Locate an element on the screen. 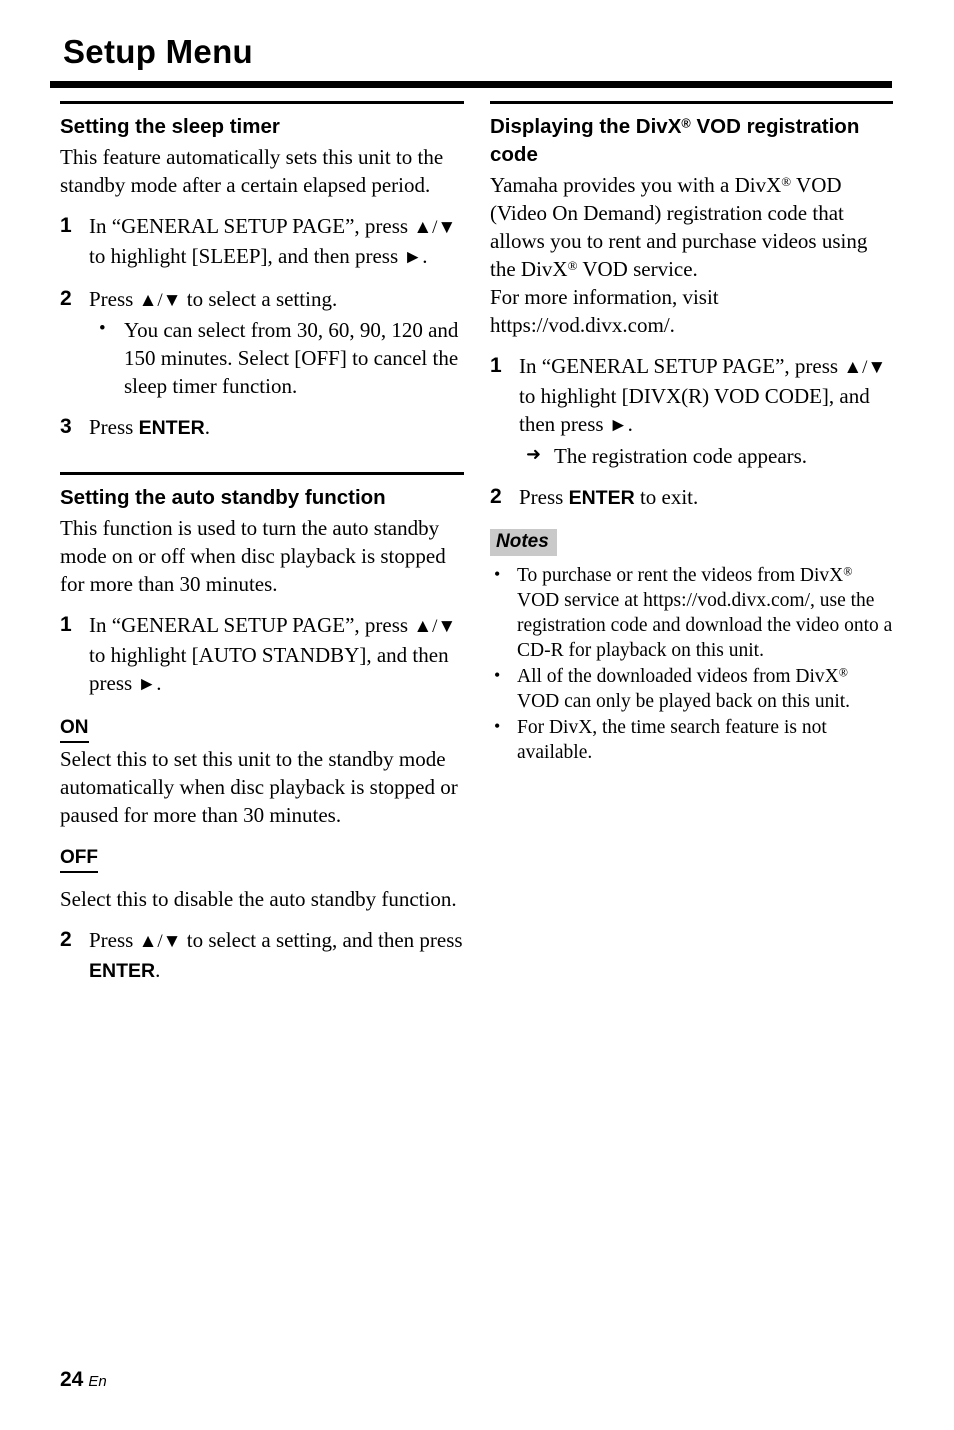  option-heading-off: OFF is located at coordinates (79, 859).